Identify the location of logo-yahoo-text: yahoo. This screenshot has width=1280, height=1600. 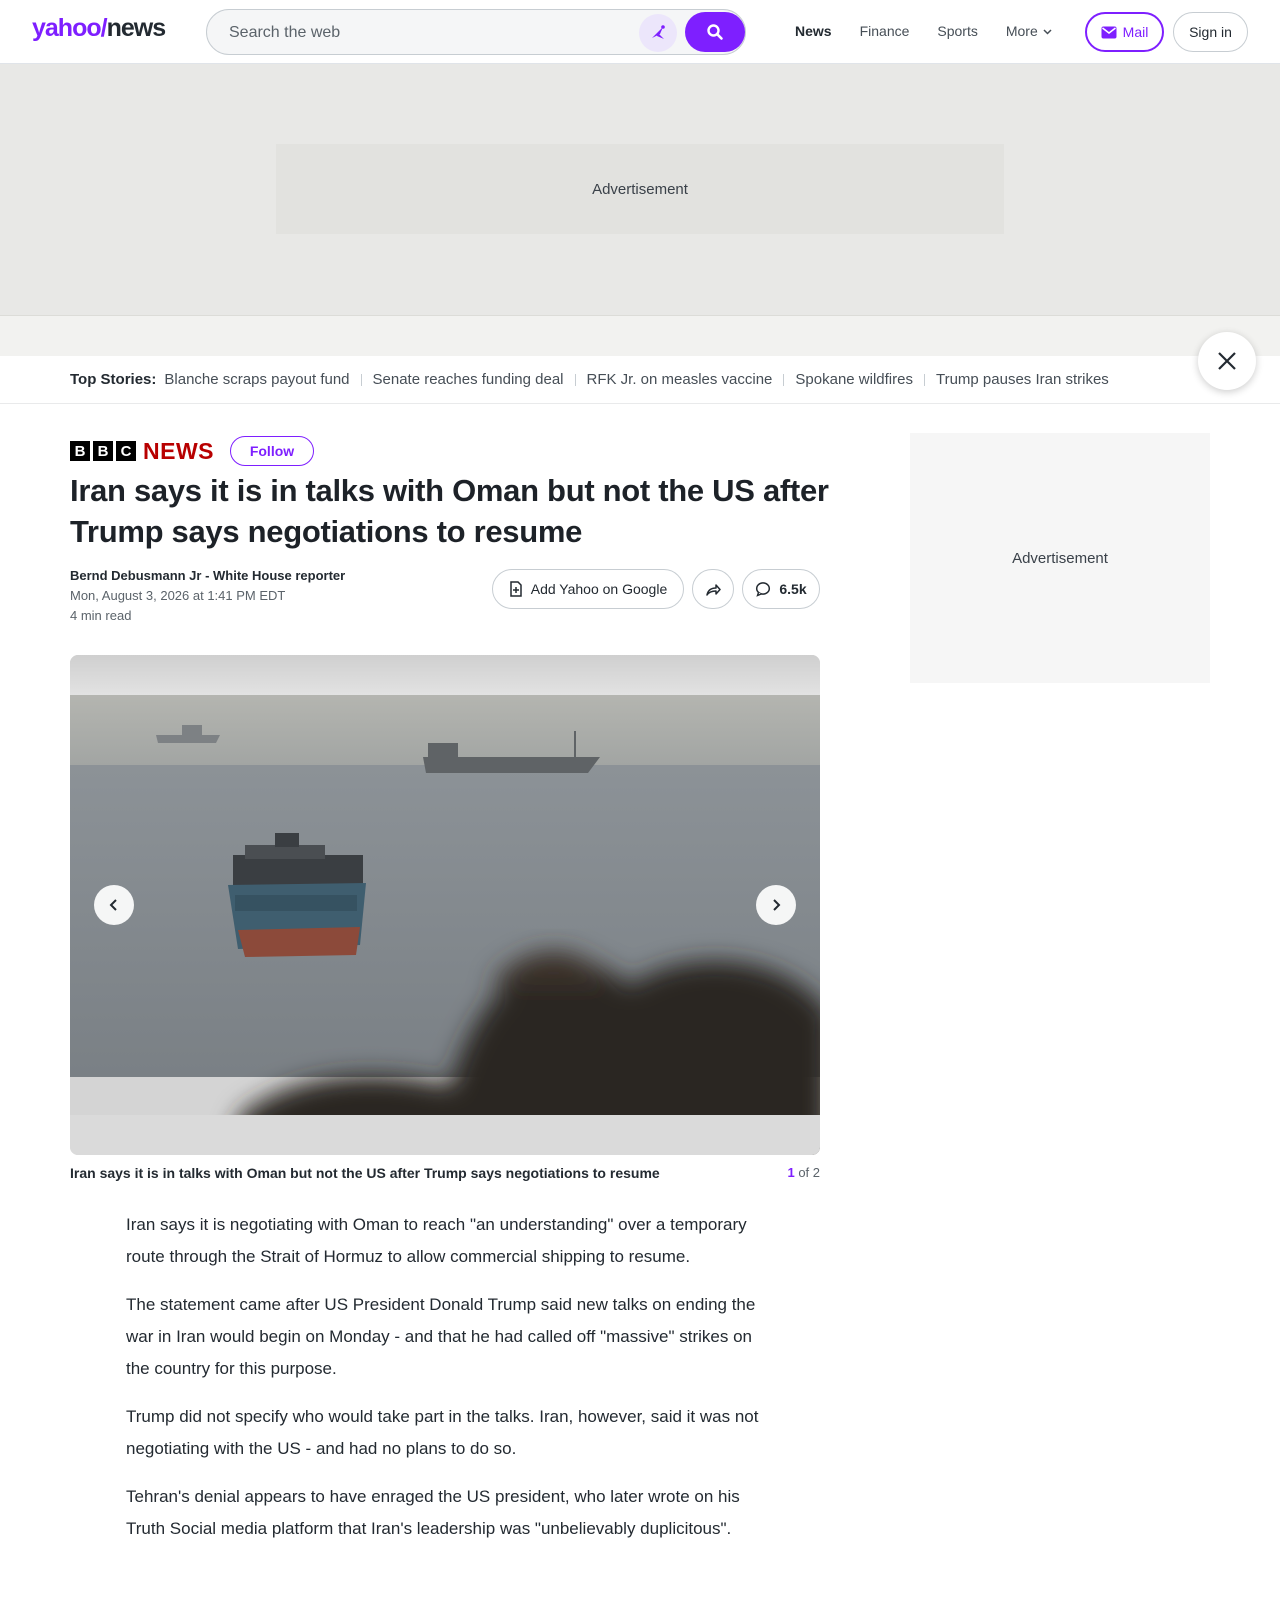
(67, 28).